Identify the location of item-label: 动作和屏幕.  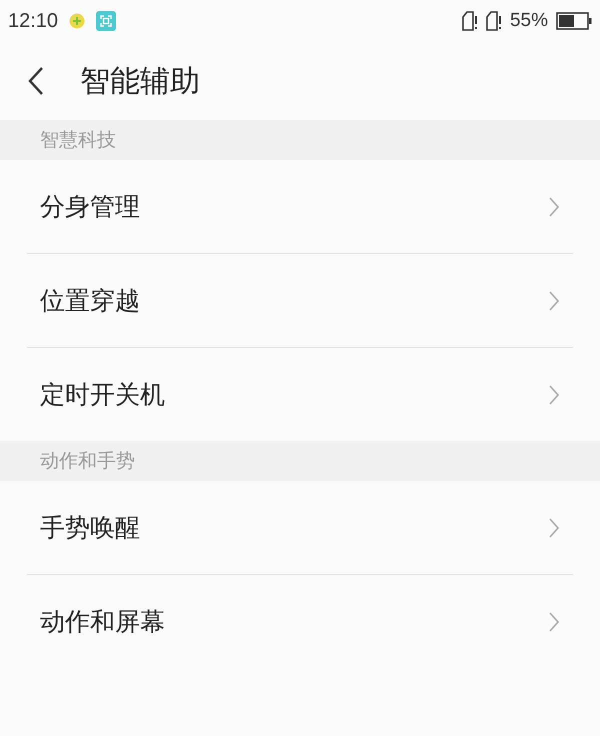
(102, 622).